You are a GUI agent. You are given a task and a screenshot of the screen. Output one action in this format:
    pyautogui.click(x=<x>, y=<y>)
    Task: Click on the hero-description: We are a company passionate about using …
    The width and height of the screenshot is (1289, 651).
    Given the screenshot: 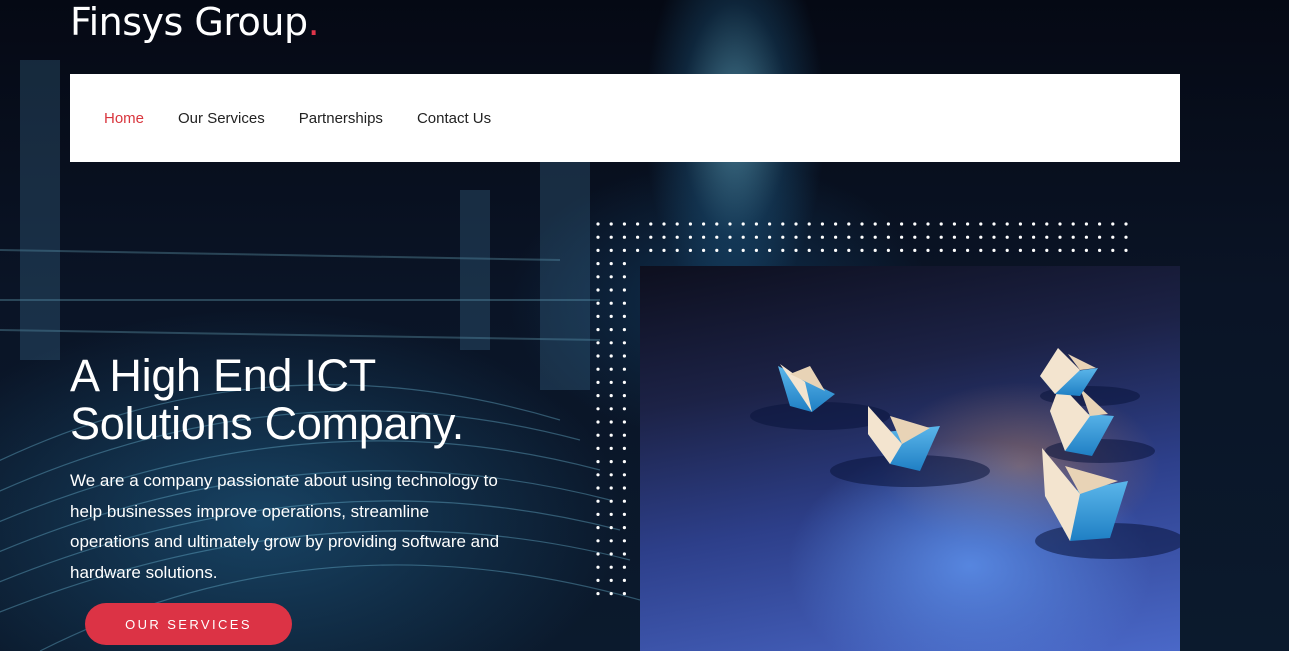 What is the action you would take?
    pyautogui.click(x=285, y=526)
    